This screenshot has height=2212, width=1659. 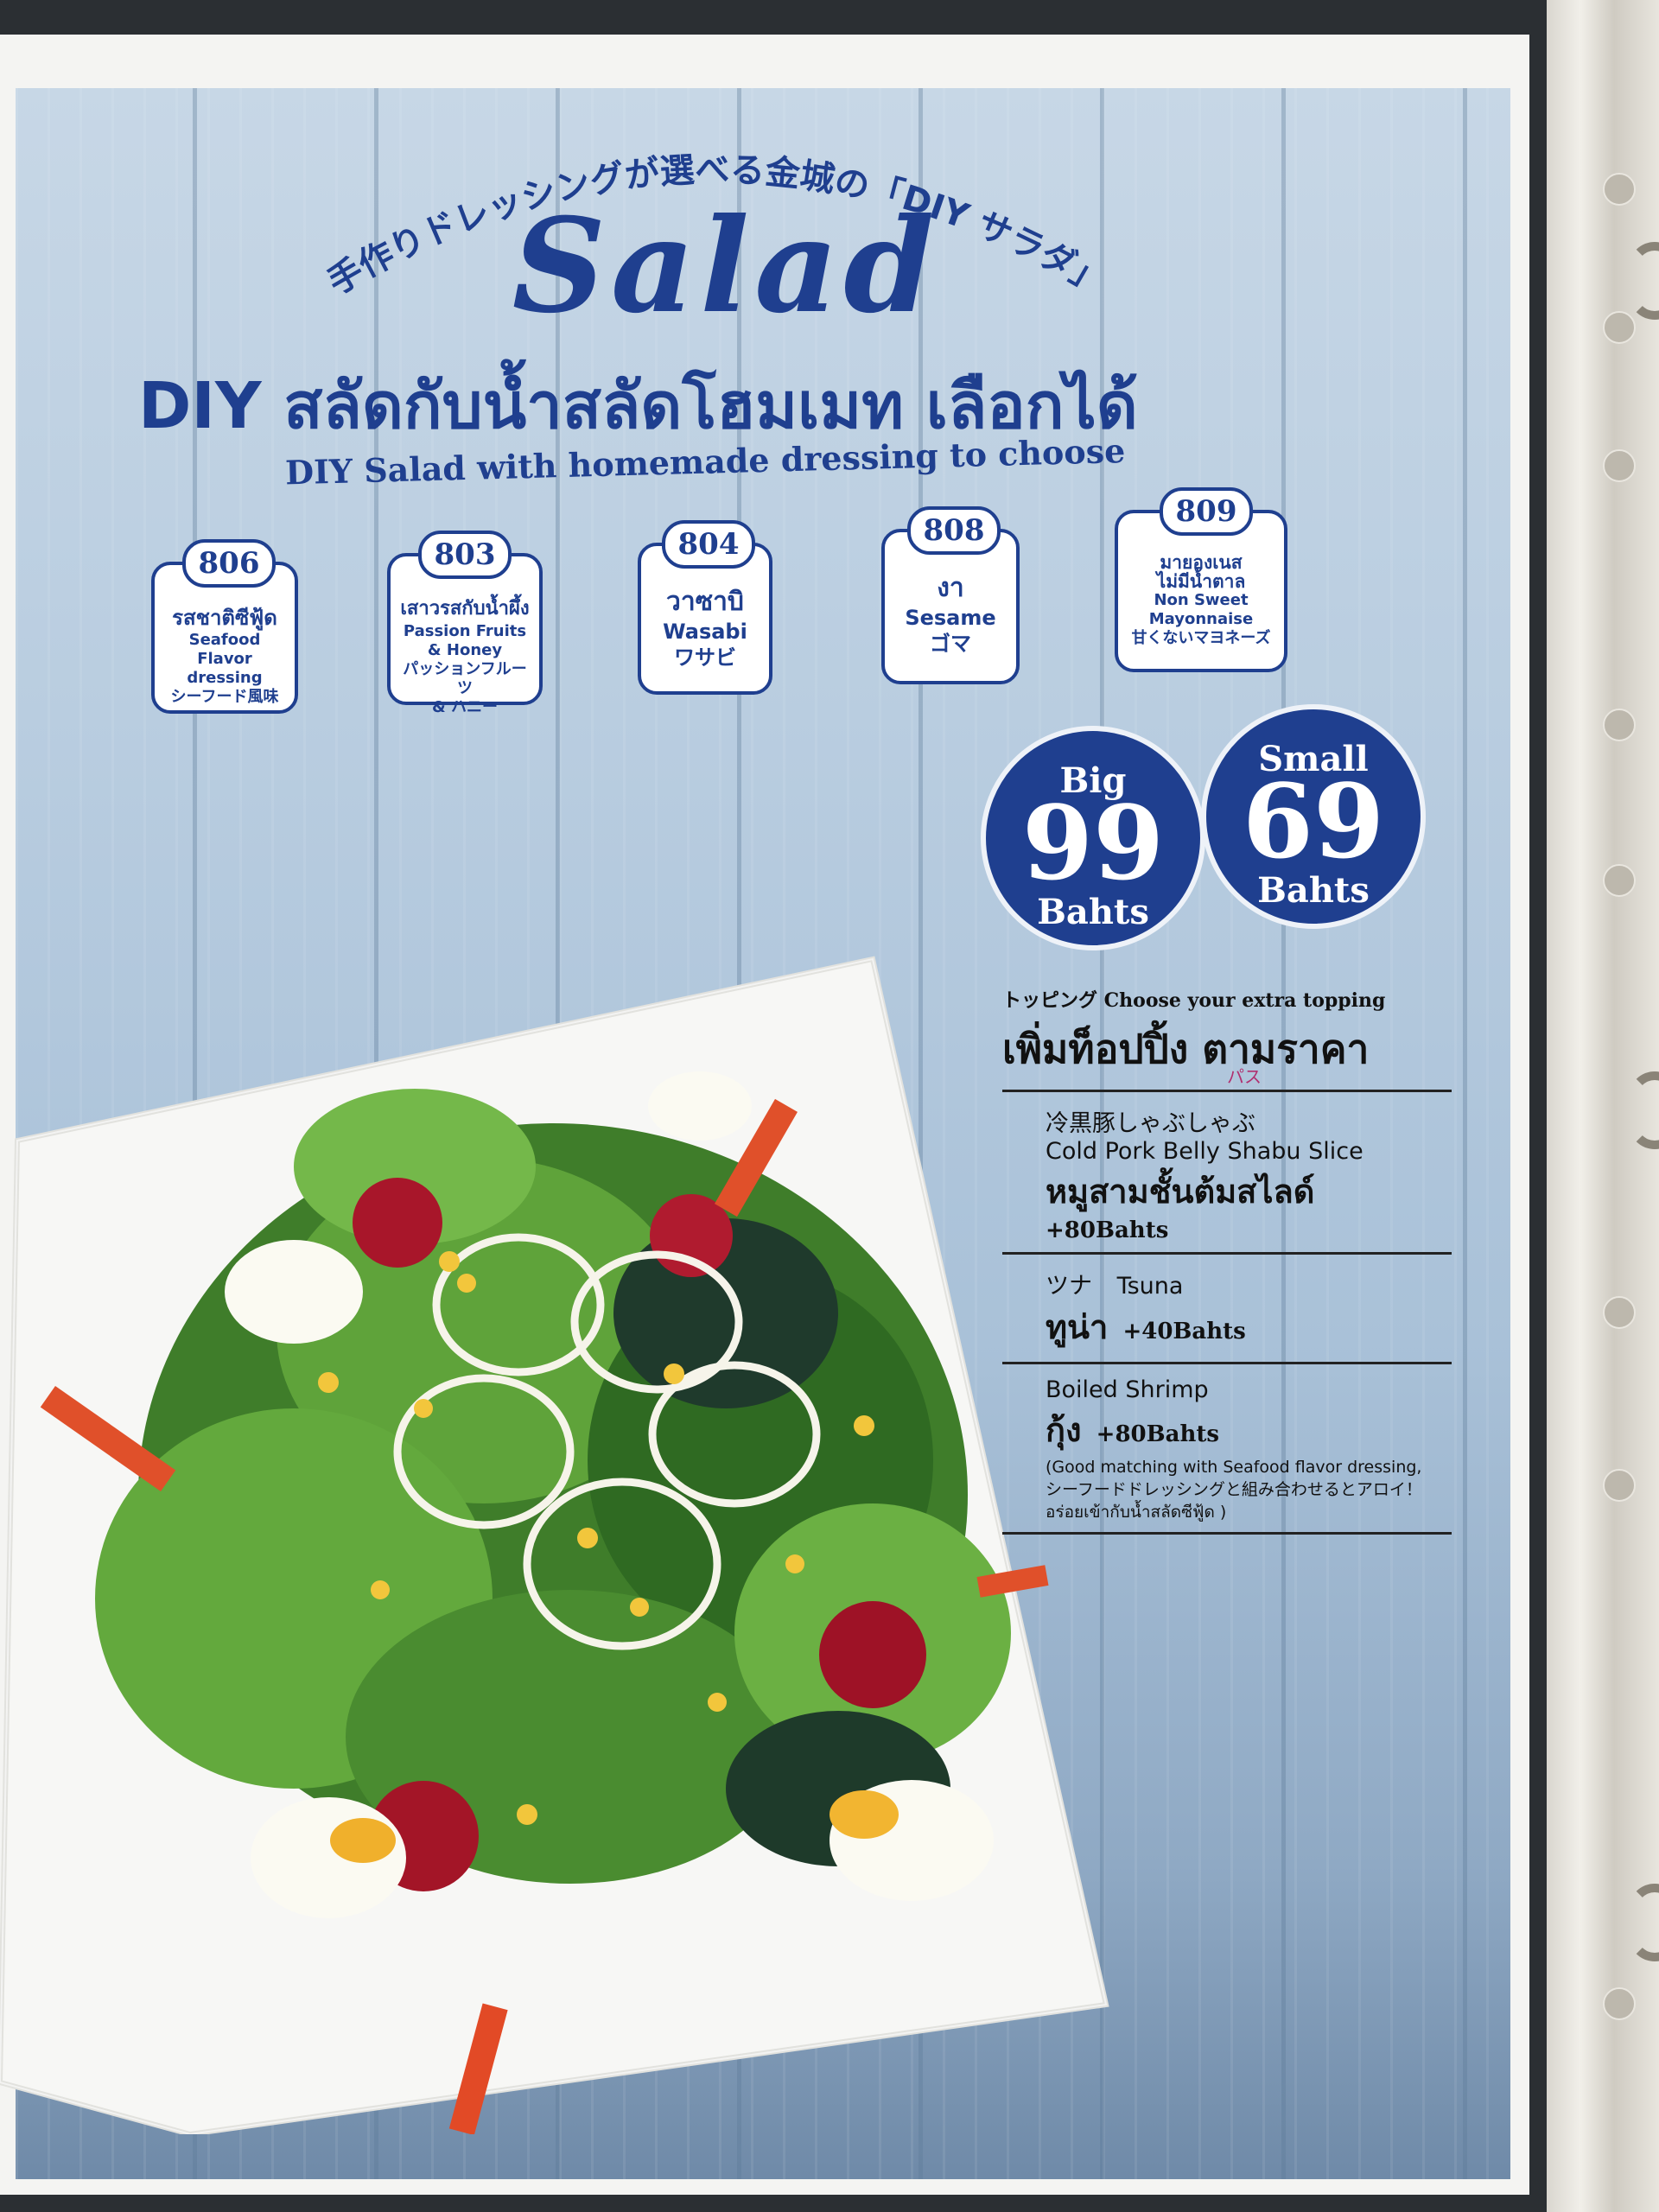 What do you see at coordinates (1234, 1489) in the screenshot?
I see `topping-note: シーフードドレッシングと組み合わせるとアロイ！` at bounding box center [1234, 1489].